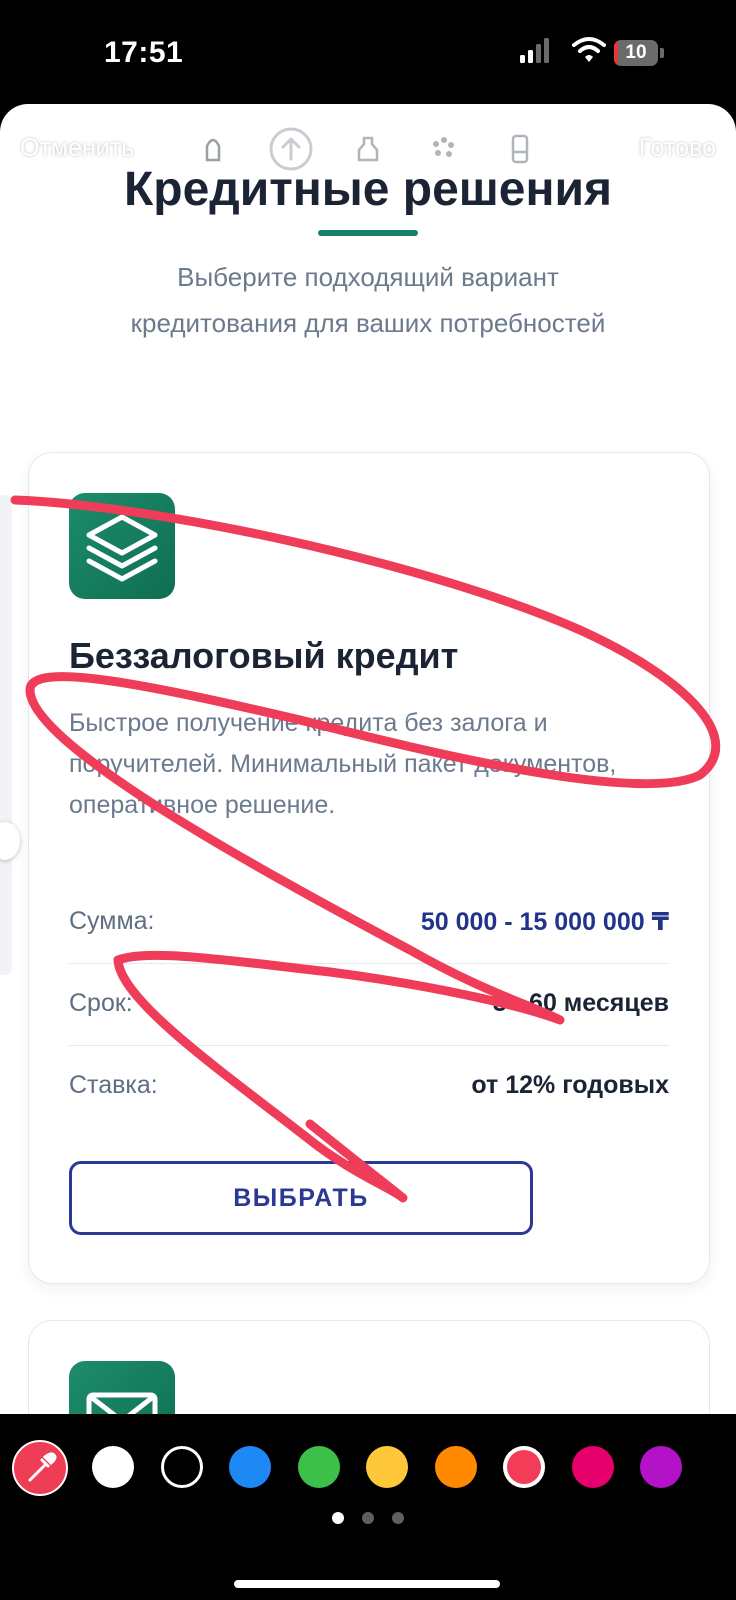  What do you see at coordinates (122, 1387) in the screenshot?
I see `envelope-icon` at bounding box center [122, 1387].